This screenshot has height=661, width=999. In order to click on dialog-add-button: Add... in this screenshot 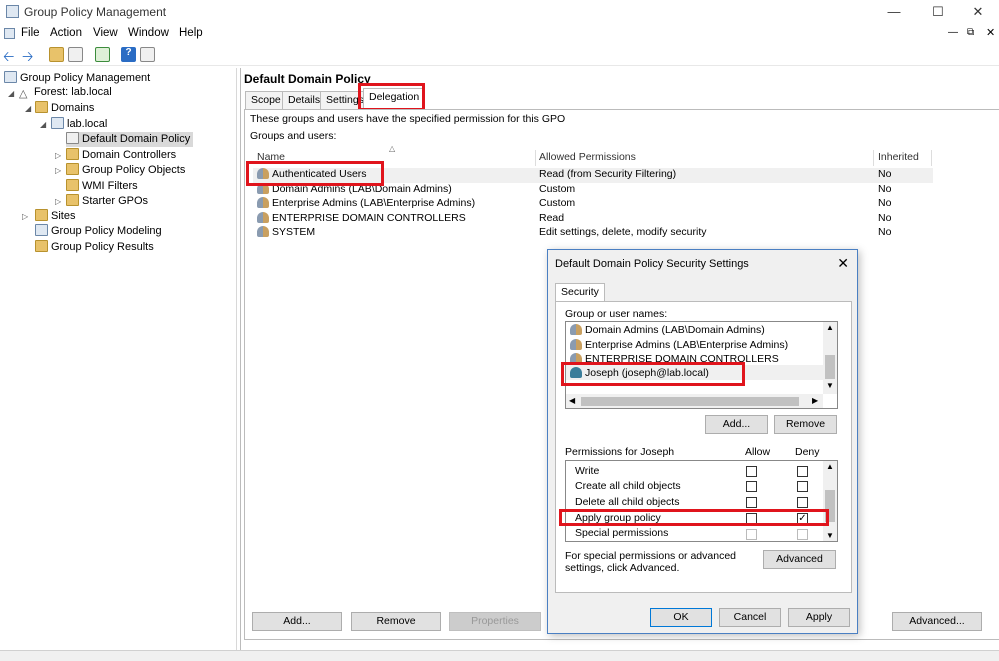, I will do `click(736, 424)`.